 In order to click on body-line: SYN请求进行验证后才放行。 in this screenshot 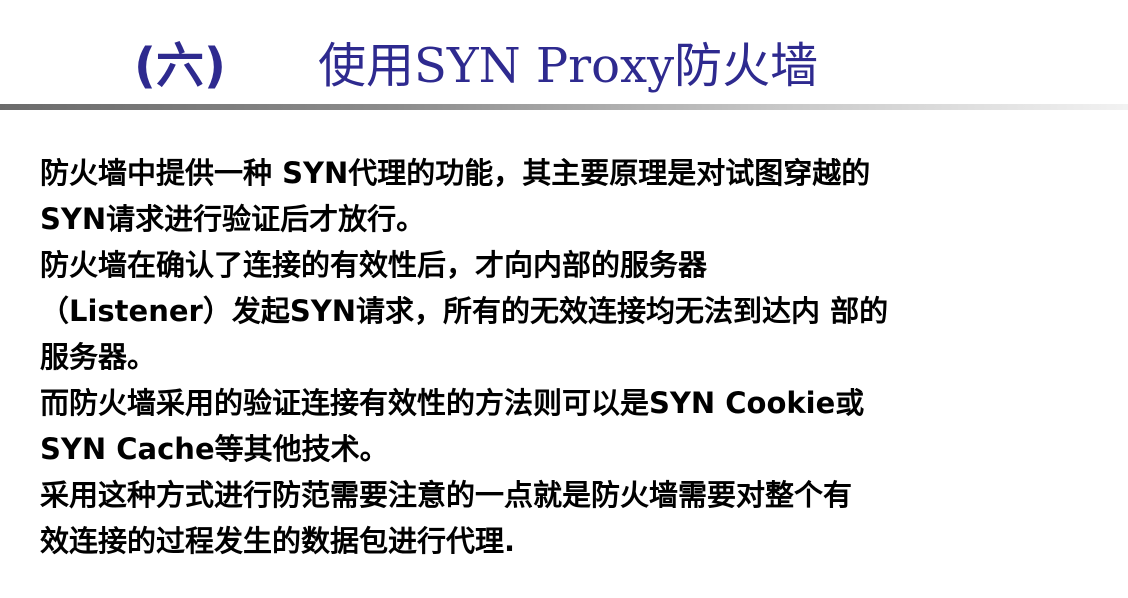, I will do `click(233, 219)`.